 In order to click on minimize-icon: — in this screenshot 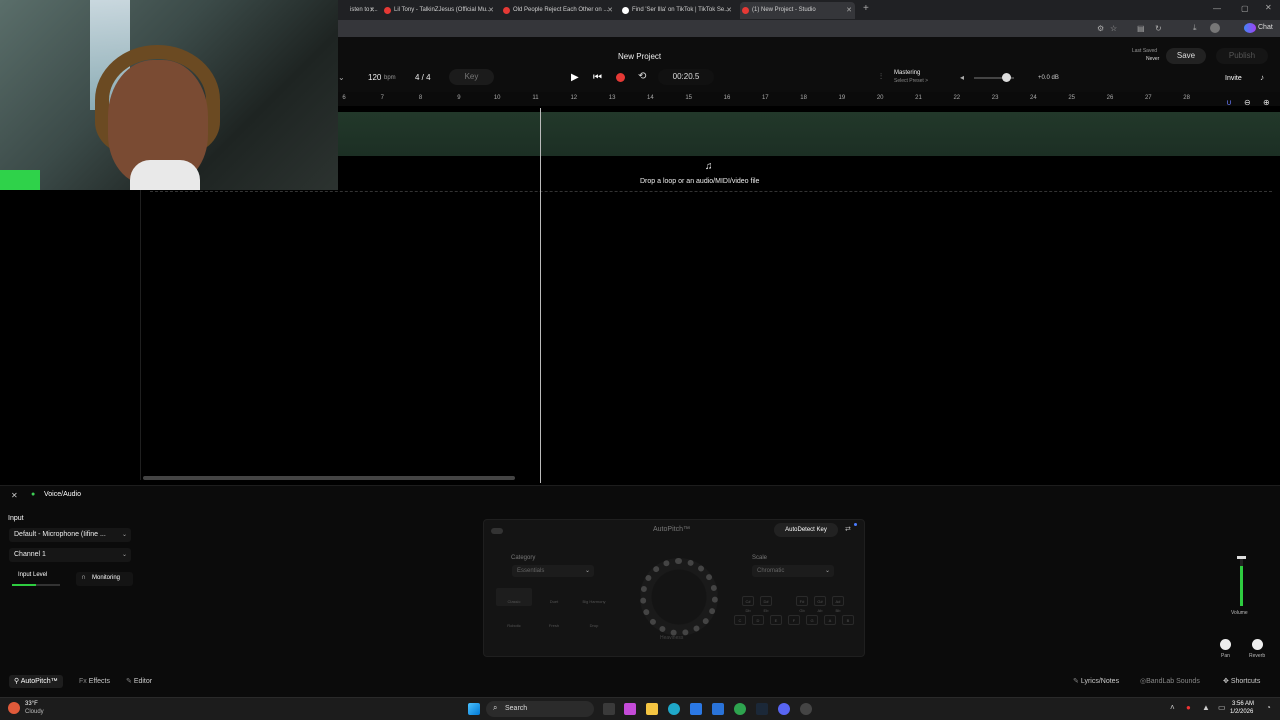, I will do `click(1217, 8)`.